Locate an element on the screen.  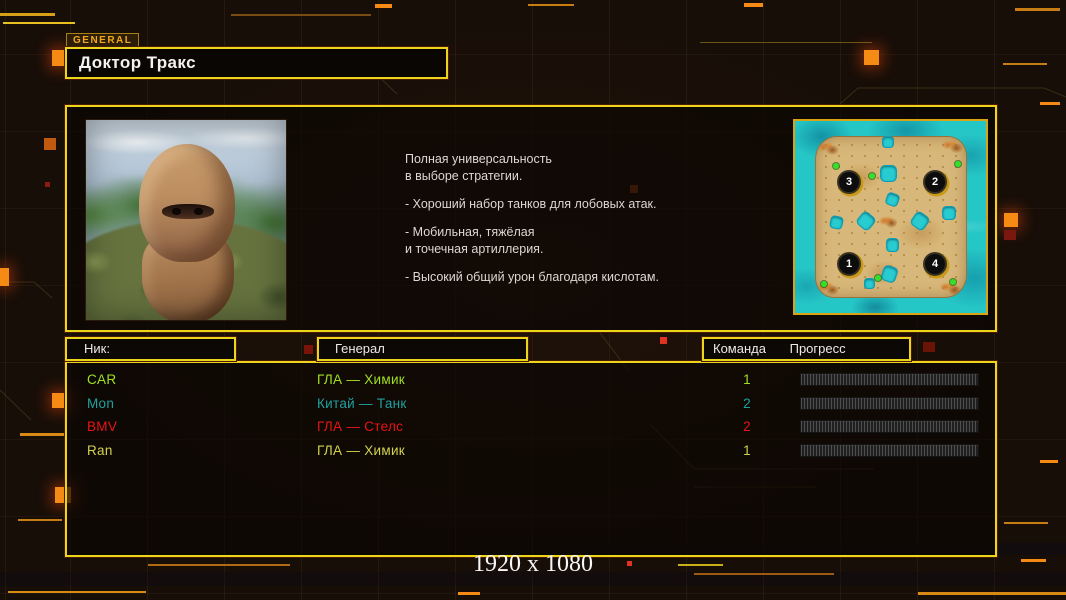
column-header-nick: Ник: is located at coordinates (150, 349).